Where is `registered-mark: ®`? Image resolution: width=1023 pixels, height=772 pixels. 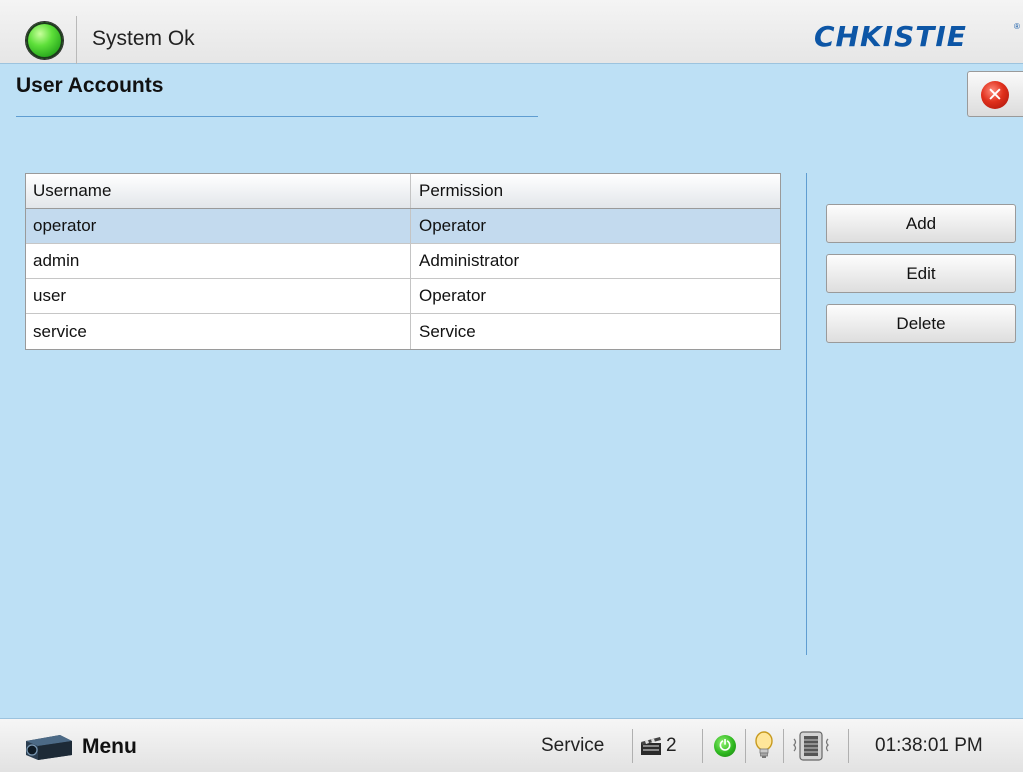 registered-mark: ® is located at coordinates (1017, 26).